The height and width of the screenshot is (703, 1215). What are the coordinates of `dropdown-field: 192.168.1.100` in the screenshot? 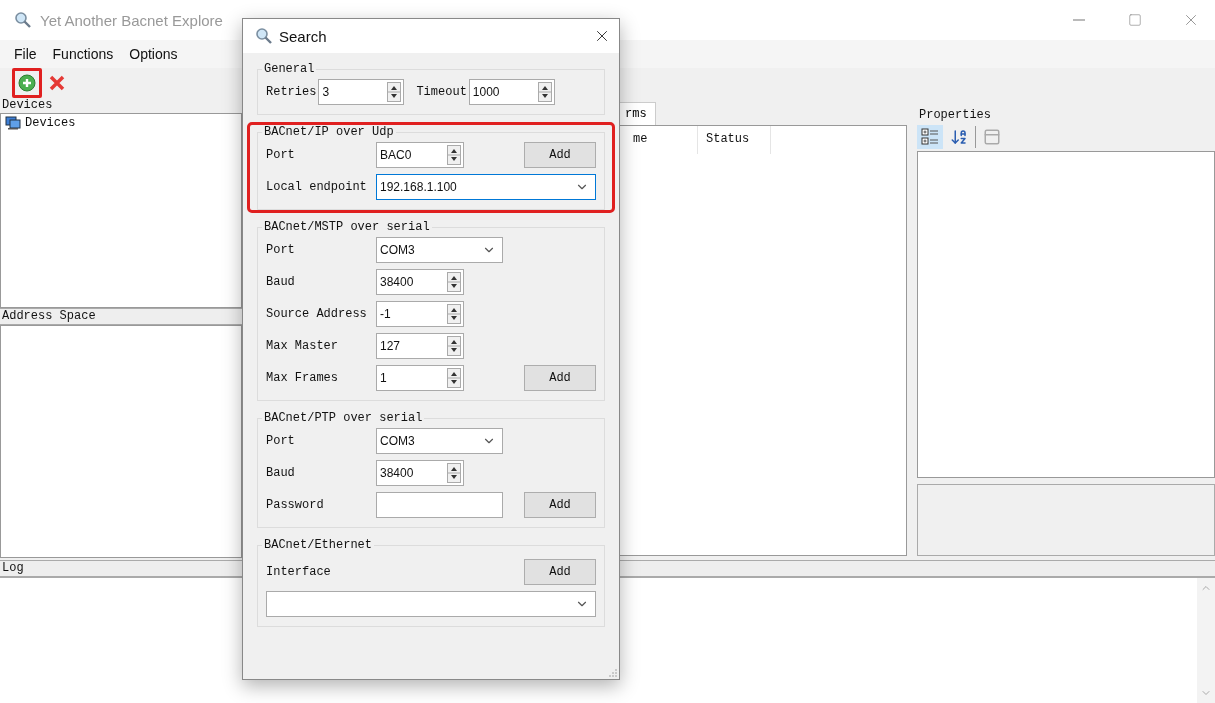 It's located at (486, 187).